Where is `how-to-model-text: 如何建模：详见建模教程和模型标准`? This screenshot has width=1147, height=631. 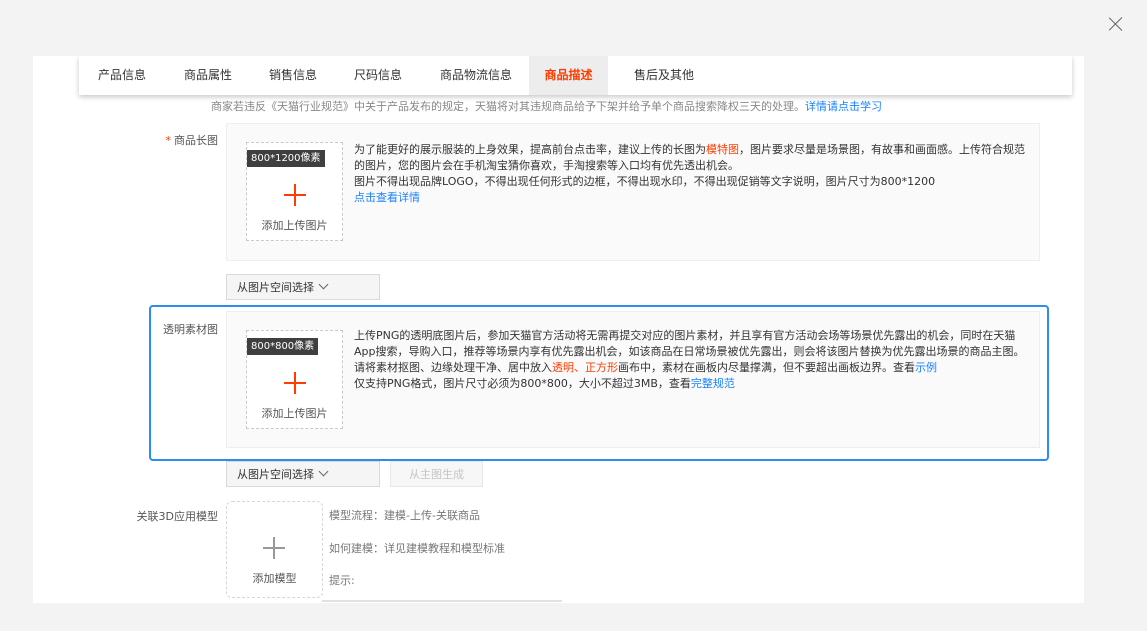
how-to-model-text: 如何建模：详见建模教程和模型标准 is located at coordinates (417, 548).